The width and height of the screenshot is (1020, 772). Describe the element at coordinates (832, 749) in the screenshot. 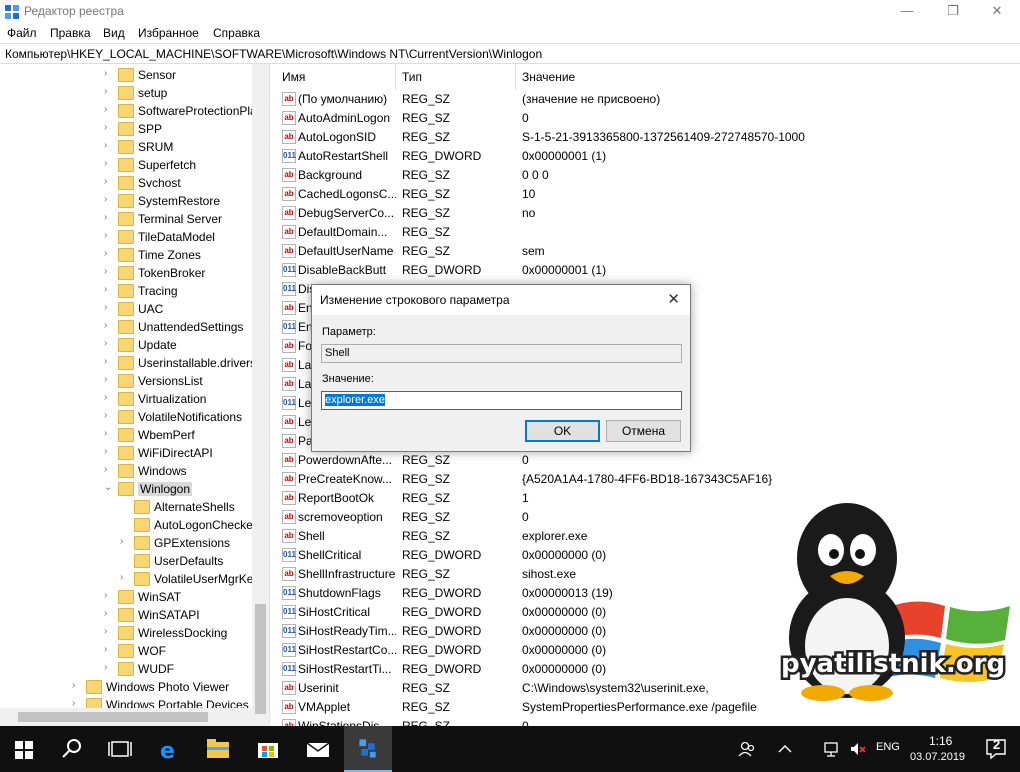

I see `network-icon` at that location.